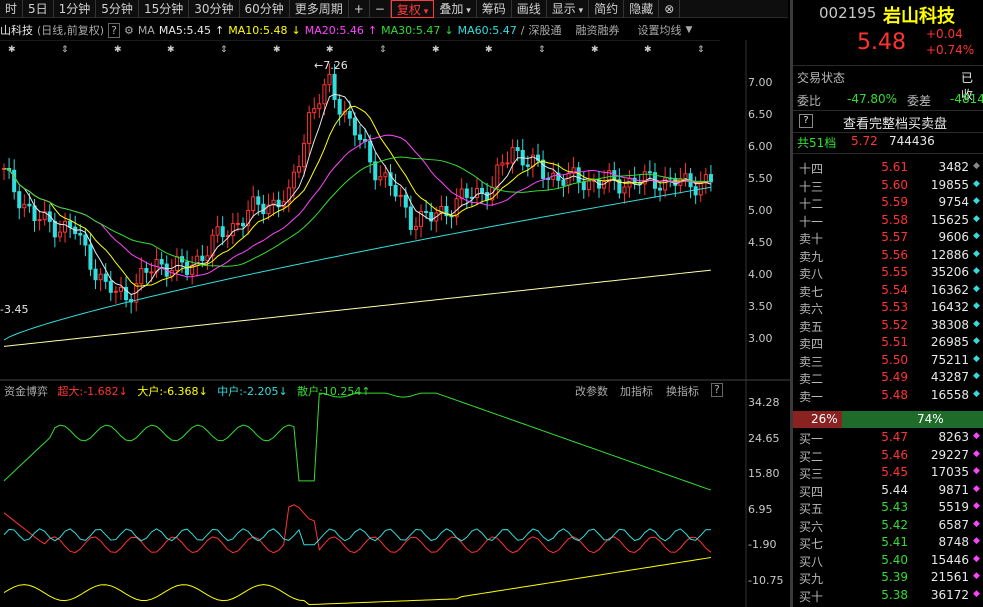 Image resolution: width=983 pixels, height=607 pixels. I want to click on toolbar-item-11: 叠加 ▾, so click(455, 9).